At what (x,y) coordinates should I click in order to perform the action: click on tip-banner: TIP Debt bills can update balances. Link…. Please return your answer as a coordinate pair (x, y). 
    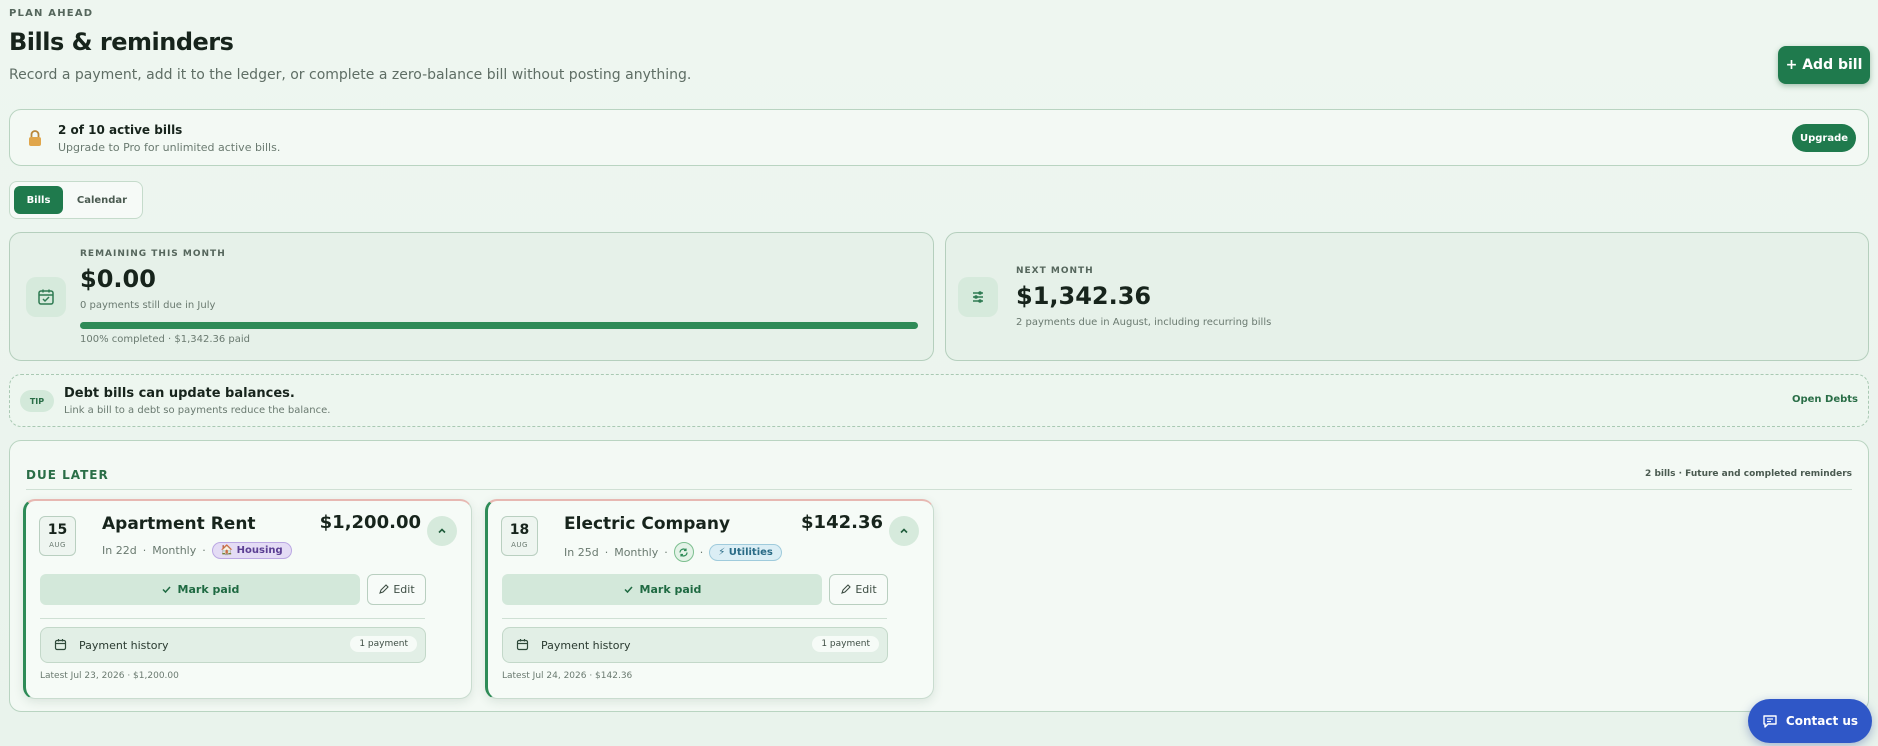
    Looking at the image, I should click on (939, 400).